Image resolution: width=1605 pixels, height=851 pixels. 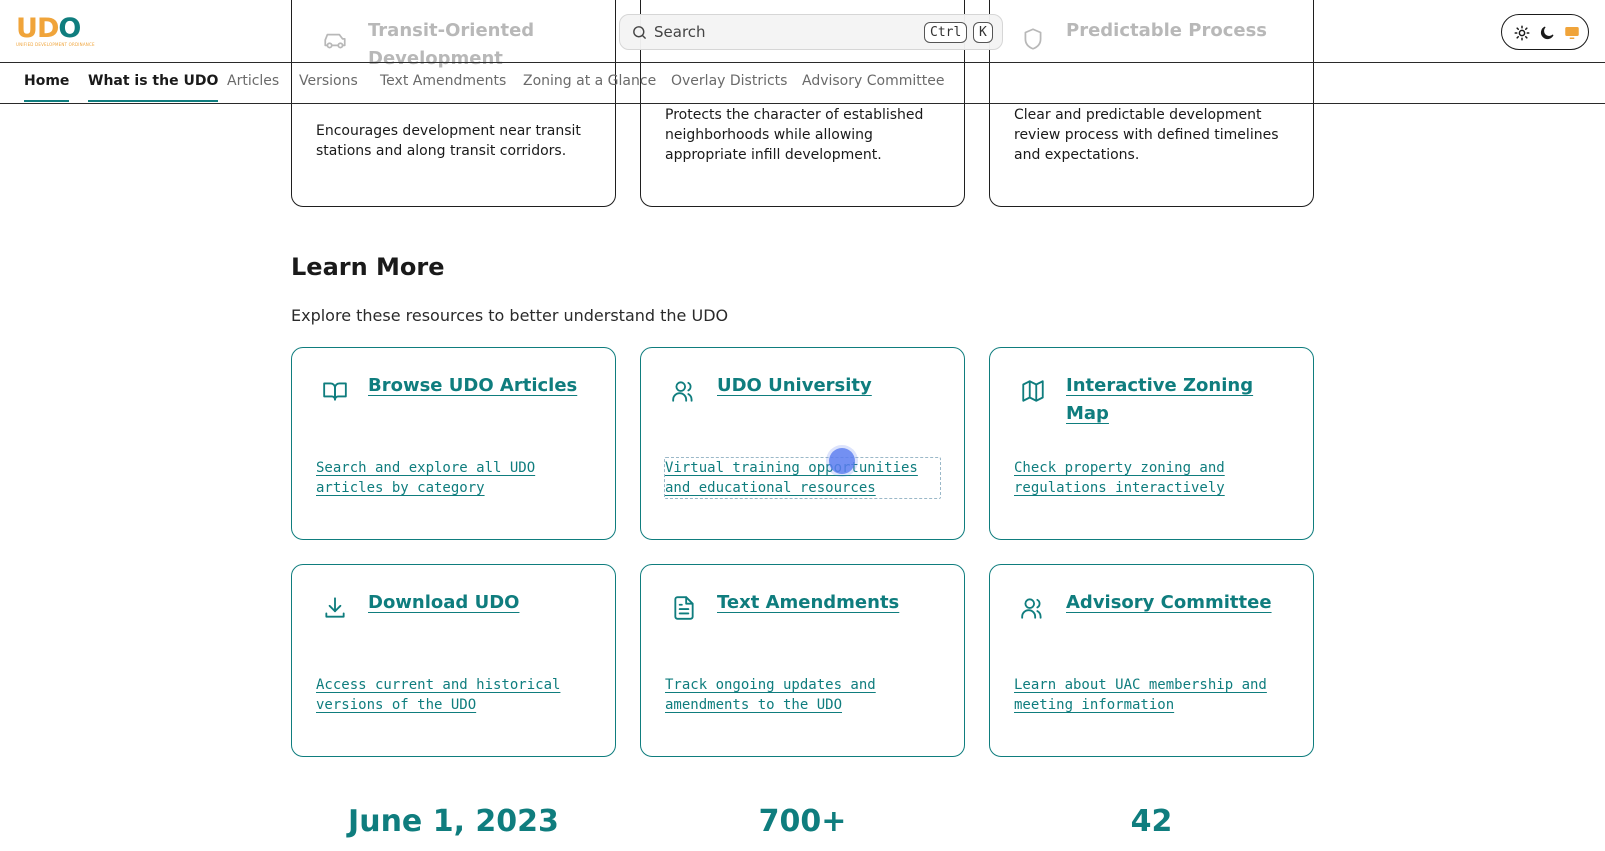 What do you see at coordinates (983, 32) in the screenshot?
I see `shortcut-k: K` at bounding box center [983, 32].